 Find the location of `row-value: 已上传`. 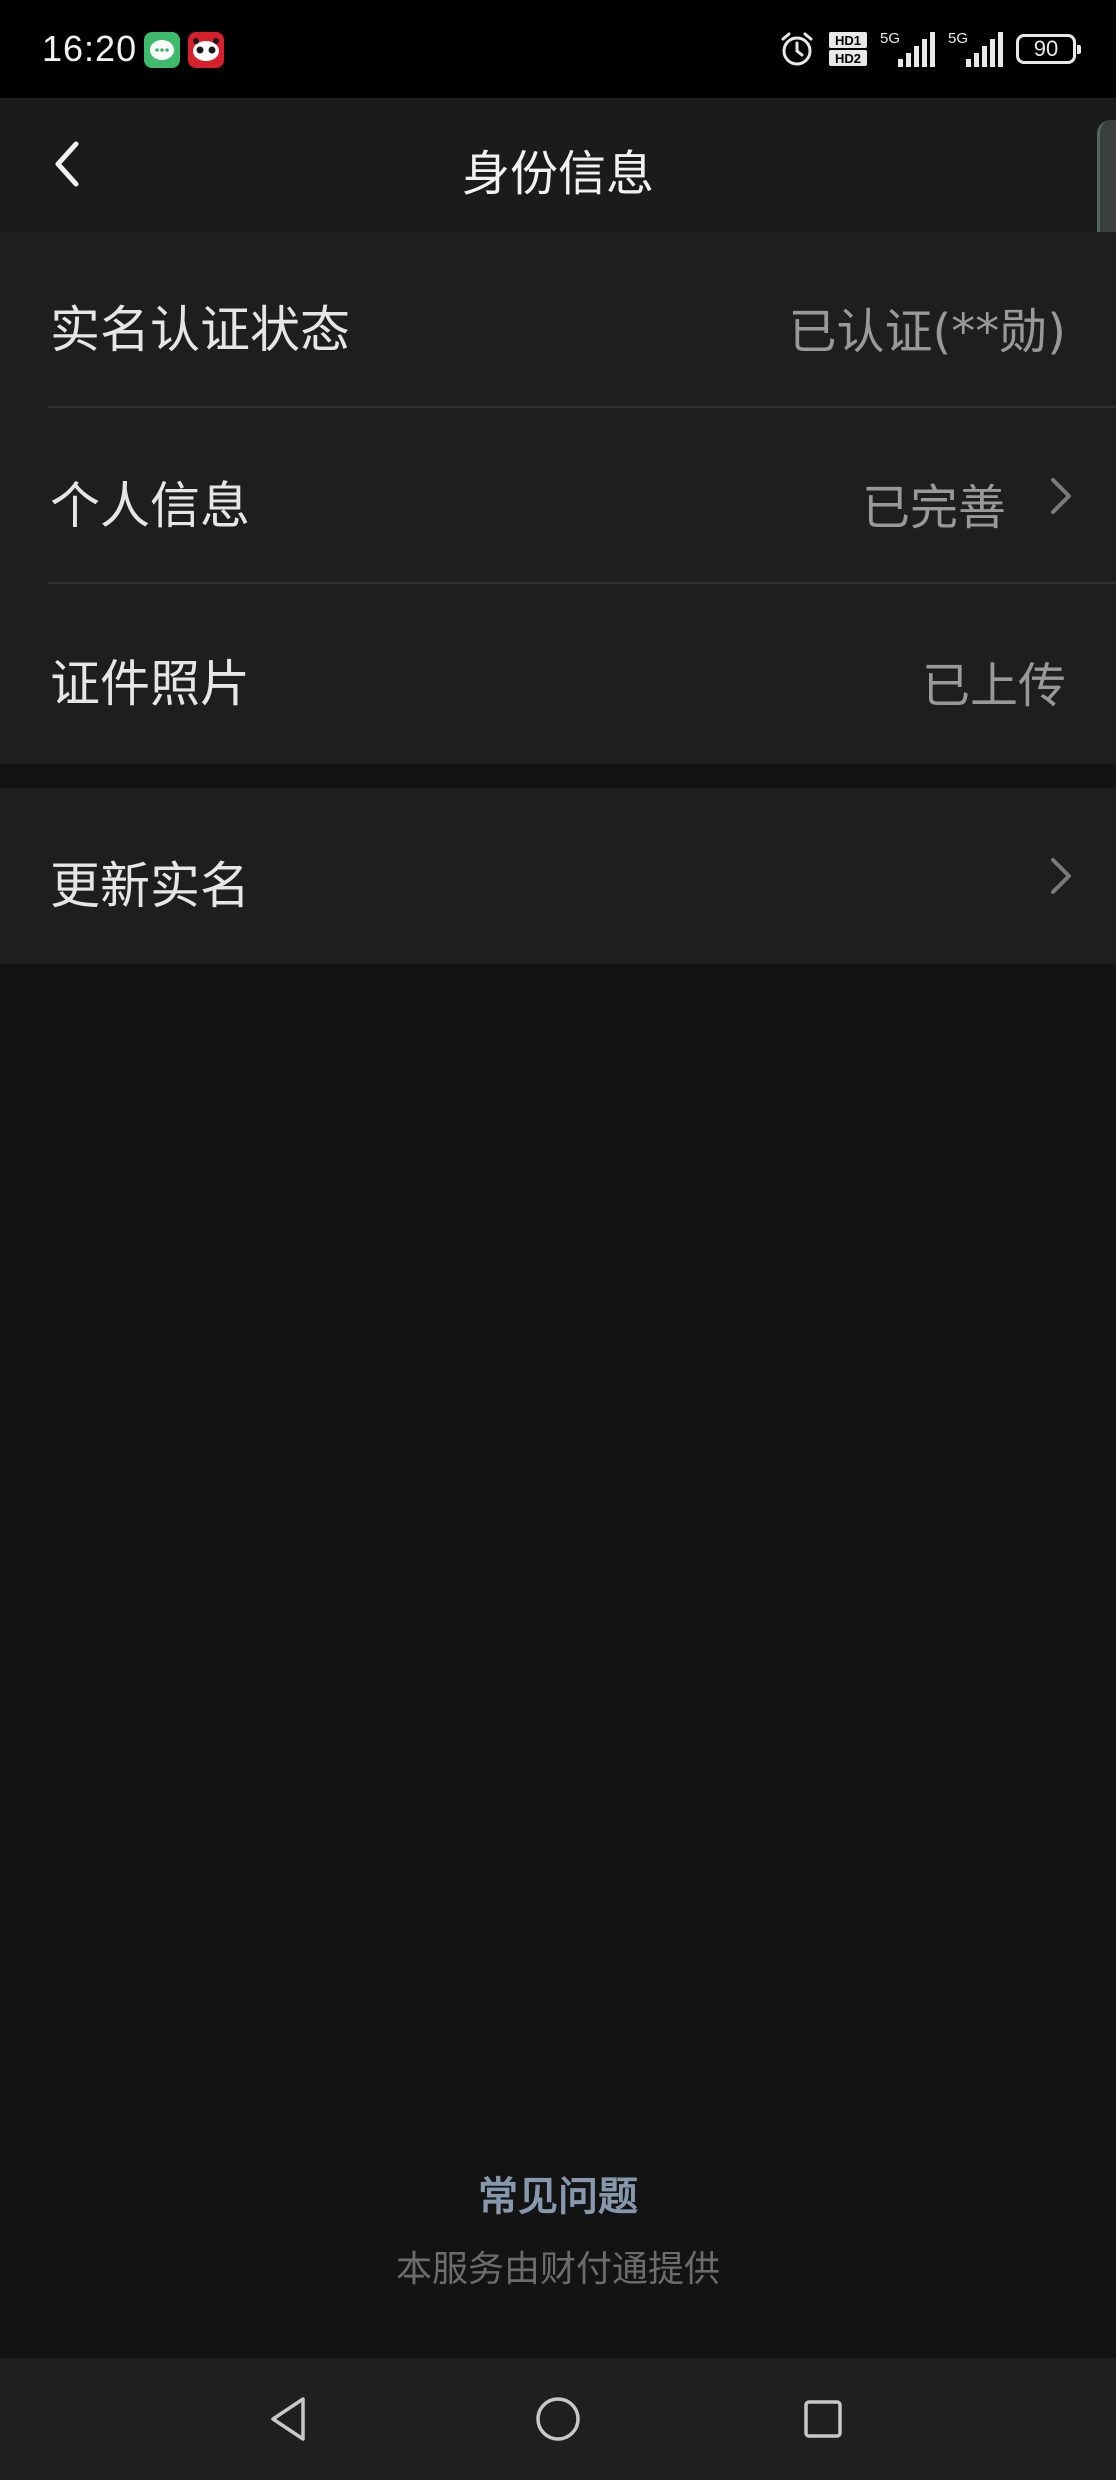

row-value: 已上传 is located at coordinates (993, 686).